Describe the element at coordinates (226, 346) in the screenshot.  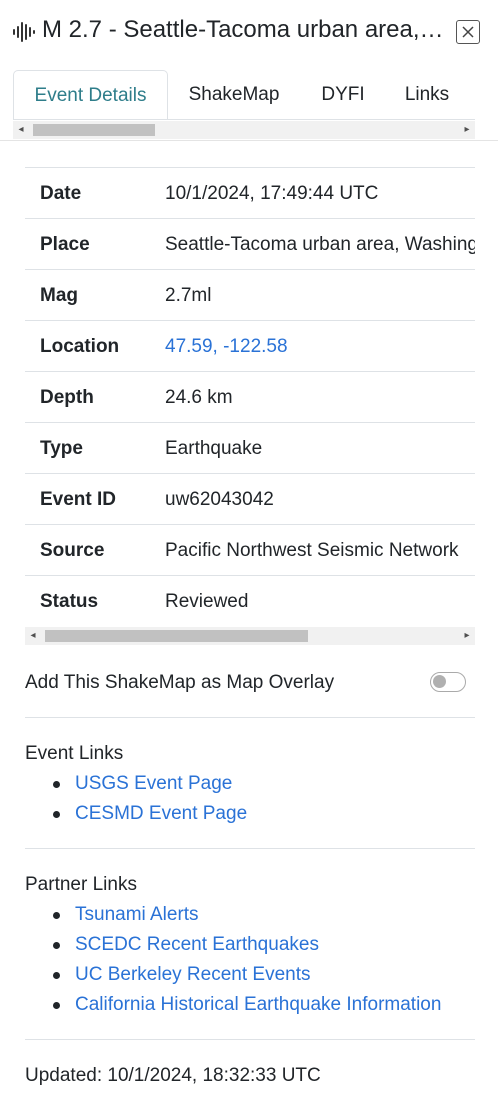
I see `location-link: 47.59, -122.58` at that location.